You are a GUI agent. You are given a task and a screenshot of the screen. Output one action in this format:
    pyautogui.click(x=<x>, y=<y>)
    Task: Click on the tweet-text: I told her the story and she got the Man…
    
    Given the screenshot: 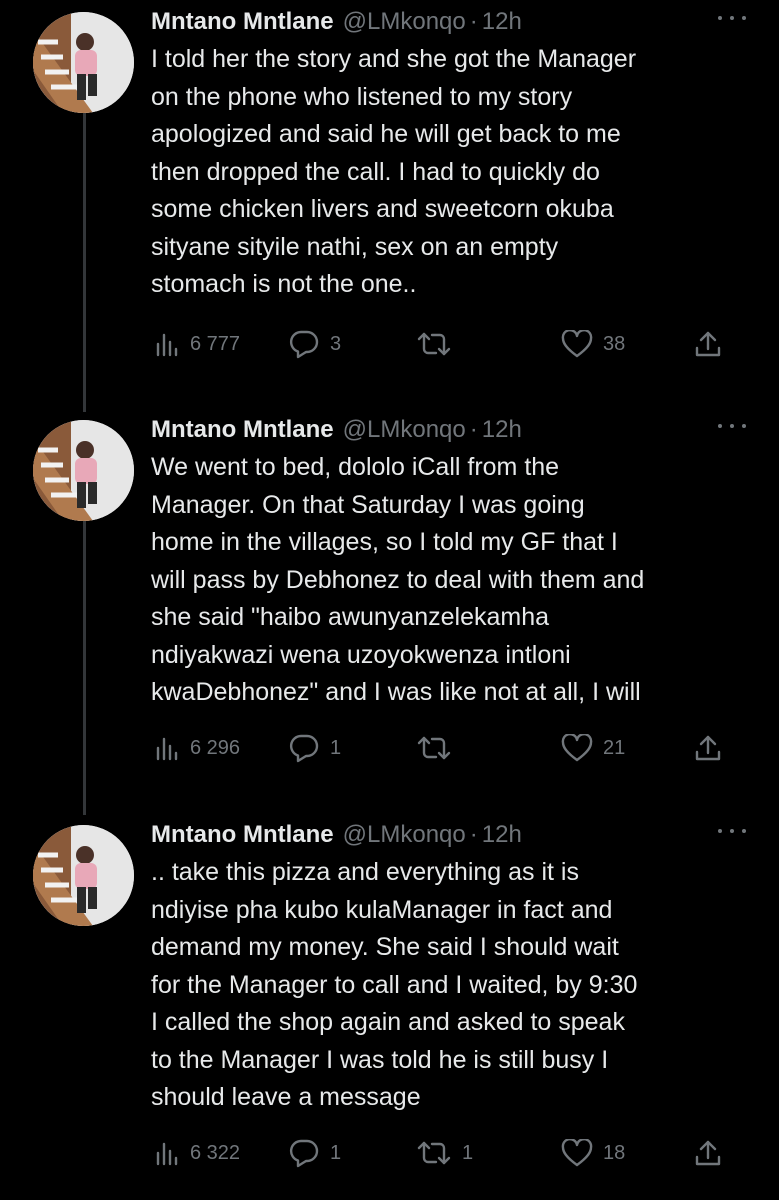 What is the action you would take?
    pyautogui.click(x=394, y=171)
    